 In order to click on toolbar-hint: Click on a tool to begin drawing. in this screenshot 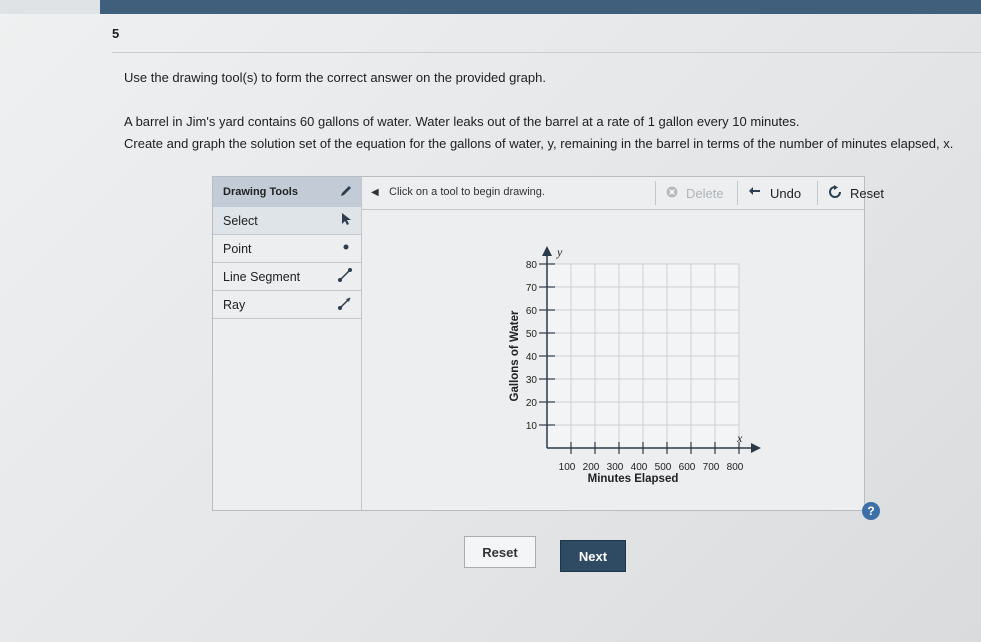, I will do `click(467, 192)`.